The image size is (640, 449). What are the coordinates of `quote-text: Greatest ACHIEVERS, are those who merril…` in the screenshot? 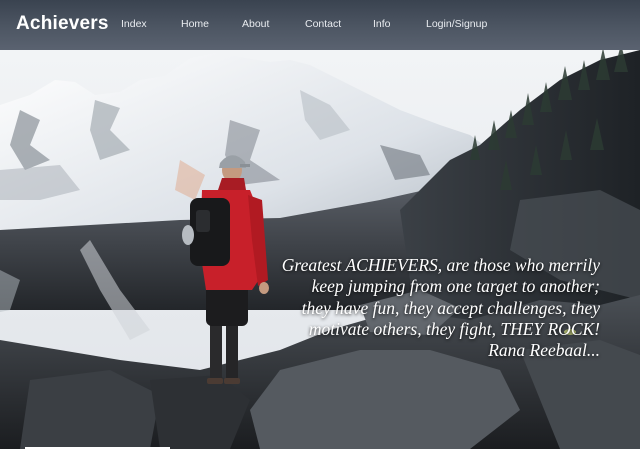 It's located at (440, 297).